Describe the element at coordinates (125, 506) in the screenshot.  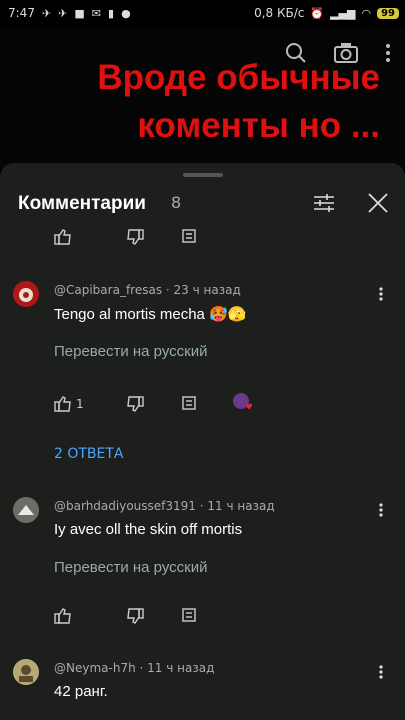
I see `comment-author: @barhdadiyoussef3191` at that location.